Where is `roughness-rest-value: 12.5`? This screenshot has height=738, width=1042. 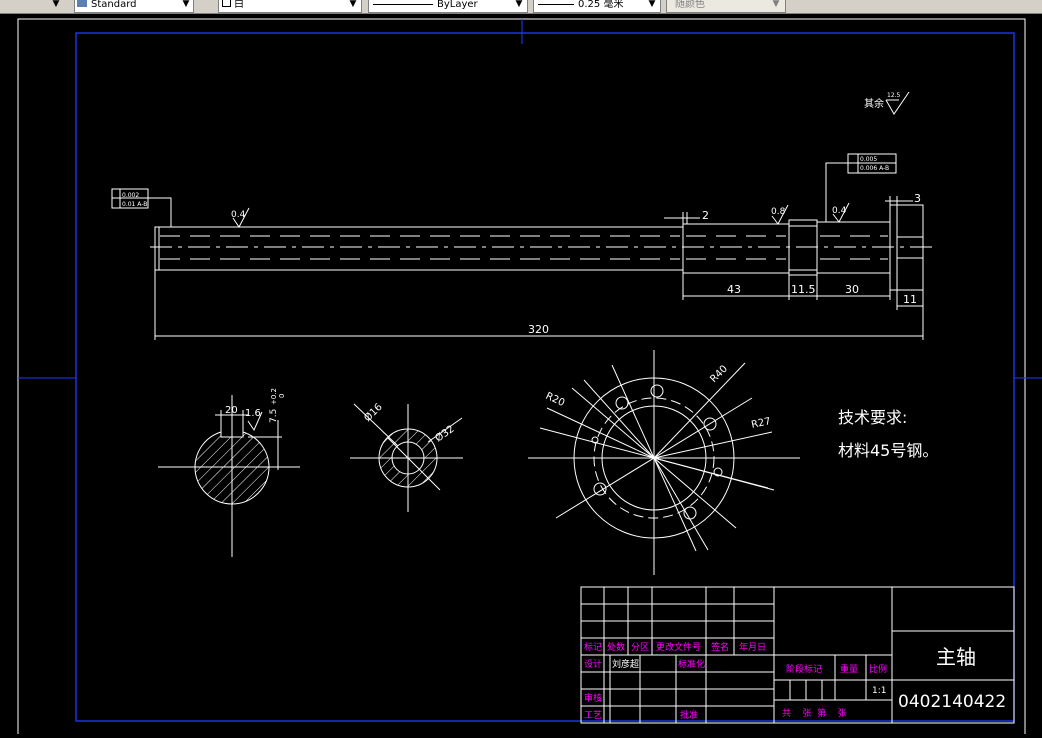 roughness-rest-value: 12.5 is located at coordinates (894, 95).